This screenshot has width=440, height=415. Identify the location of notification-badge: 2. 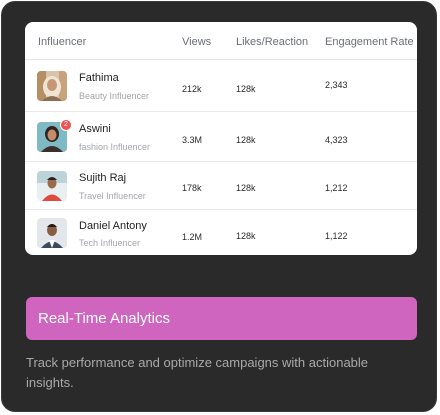
(66, 125).